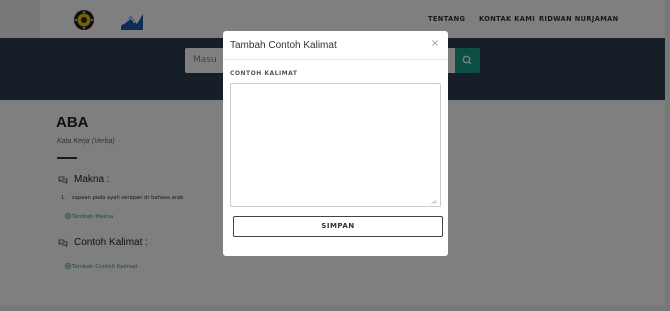 The image size is (670, 311). What do you see at coordinates (434, 202) in the screenshot?
I see `resize-grip-icon` at bounding box center [434, 202].